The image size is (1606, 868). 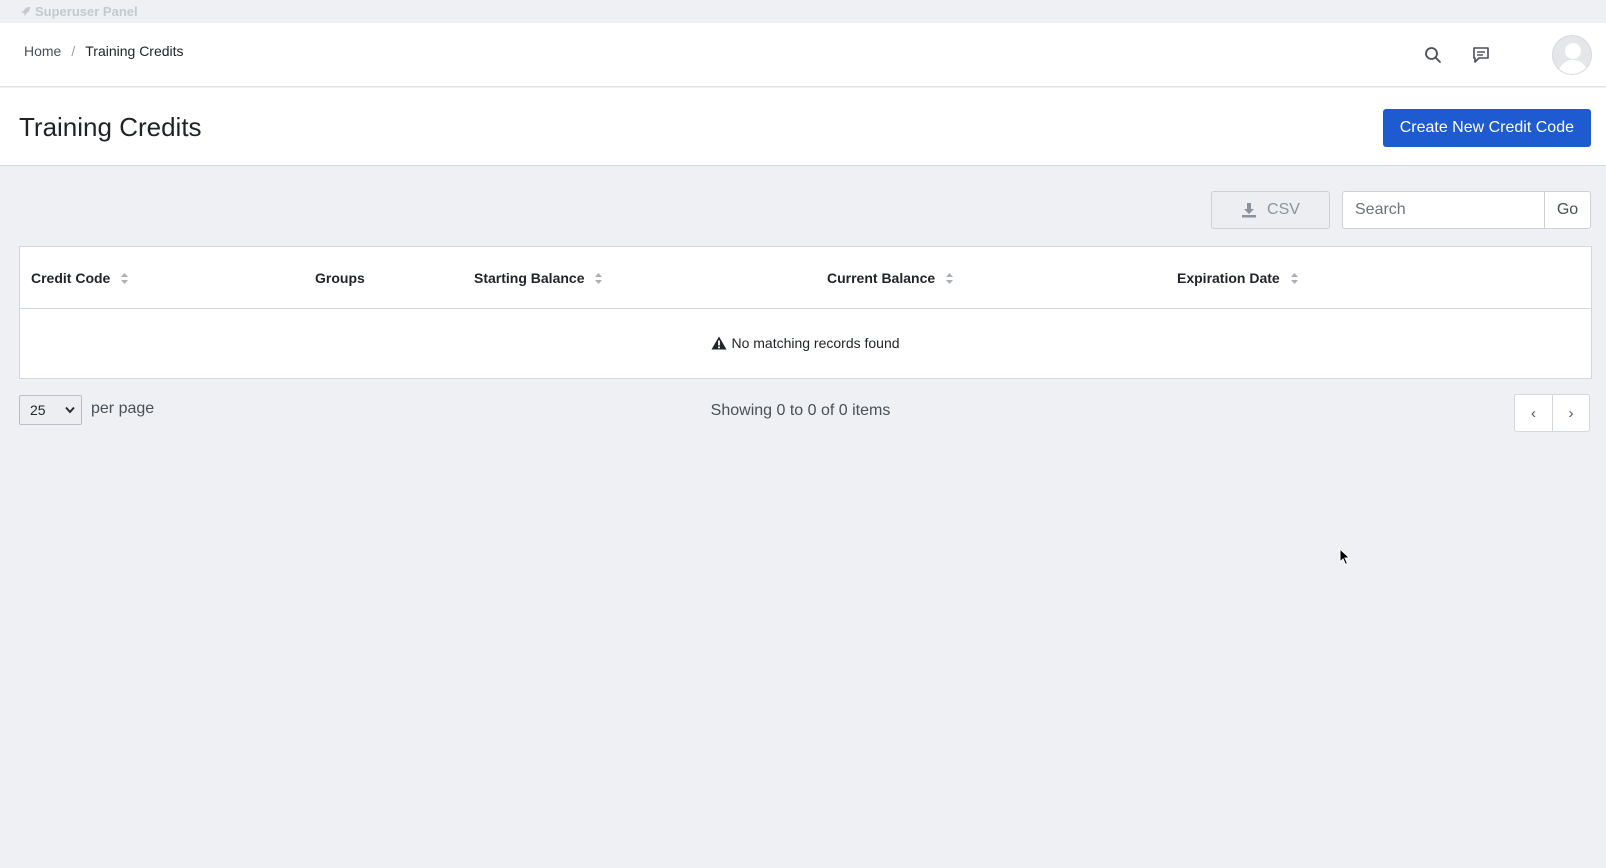 What do you see at coordinates (529, 278) in the screenshot?
I see `column-label: Starting Balance` at bounding box center [529, 278].